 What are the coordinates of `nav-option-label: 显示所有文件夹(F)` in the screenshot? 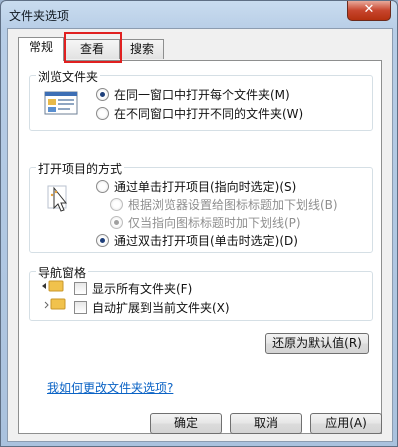 It's located at (142, 289).